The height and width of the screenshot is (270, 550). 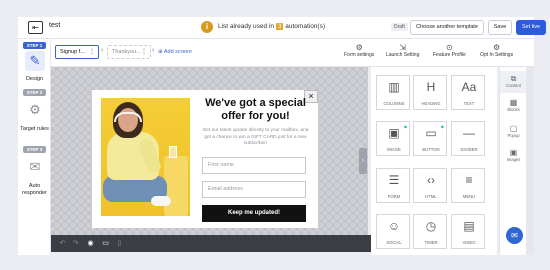 What do you see at coordinates (305, 26) in the screenshot?
I see `usage-suffix: automation(s)` at bounding box center [305, 26].